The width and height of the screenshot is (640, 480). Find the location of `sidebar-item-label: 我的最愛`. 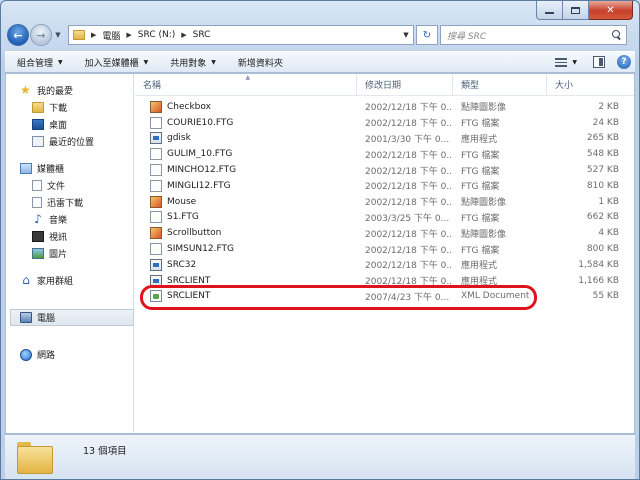

sidebar-item-label: 我的最愛 is located at coordinates (55, 92).